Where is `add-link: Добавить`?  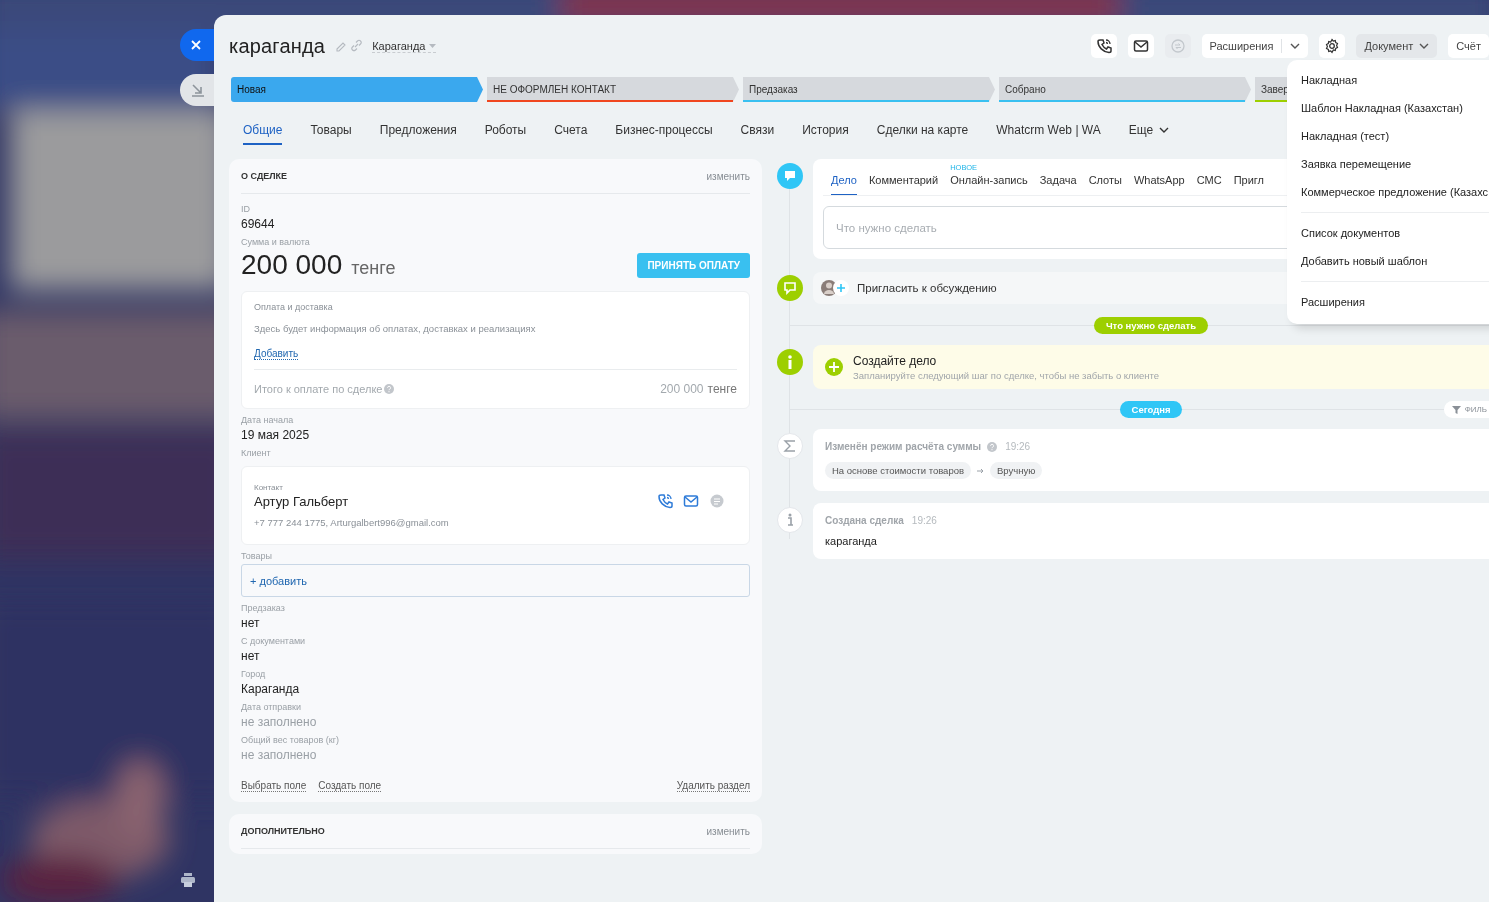 add-link: Добавить is located at coordinates (276, 354).